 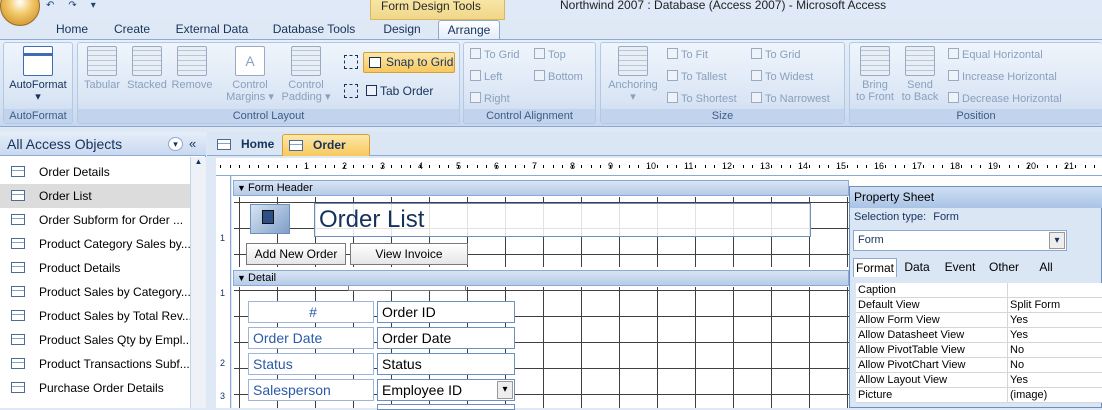 I want to click on ps-tab-data: Data, so click(x=917, y=267).